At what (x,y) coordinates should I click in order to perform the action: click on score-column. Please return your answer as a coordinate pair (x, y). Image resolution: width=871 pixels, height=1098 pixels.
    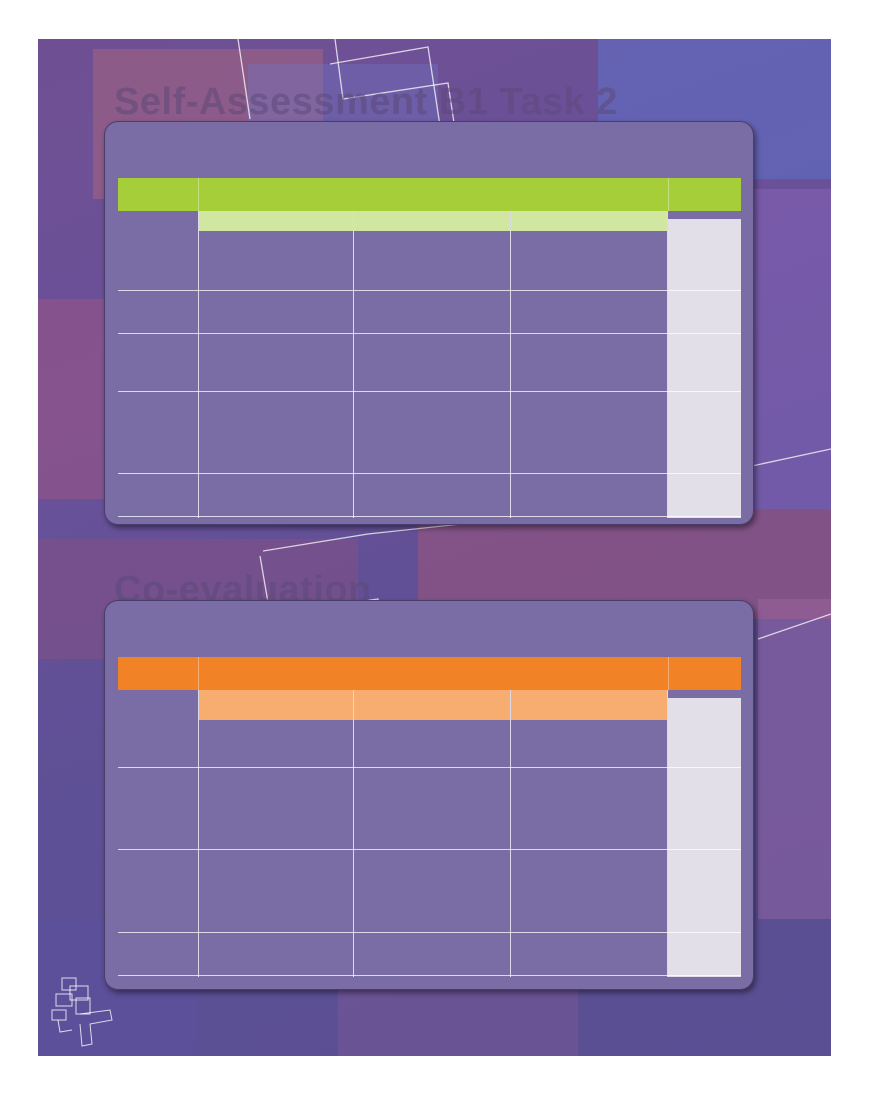
    Looking at the image, I should click on (704, 837).